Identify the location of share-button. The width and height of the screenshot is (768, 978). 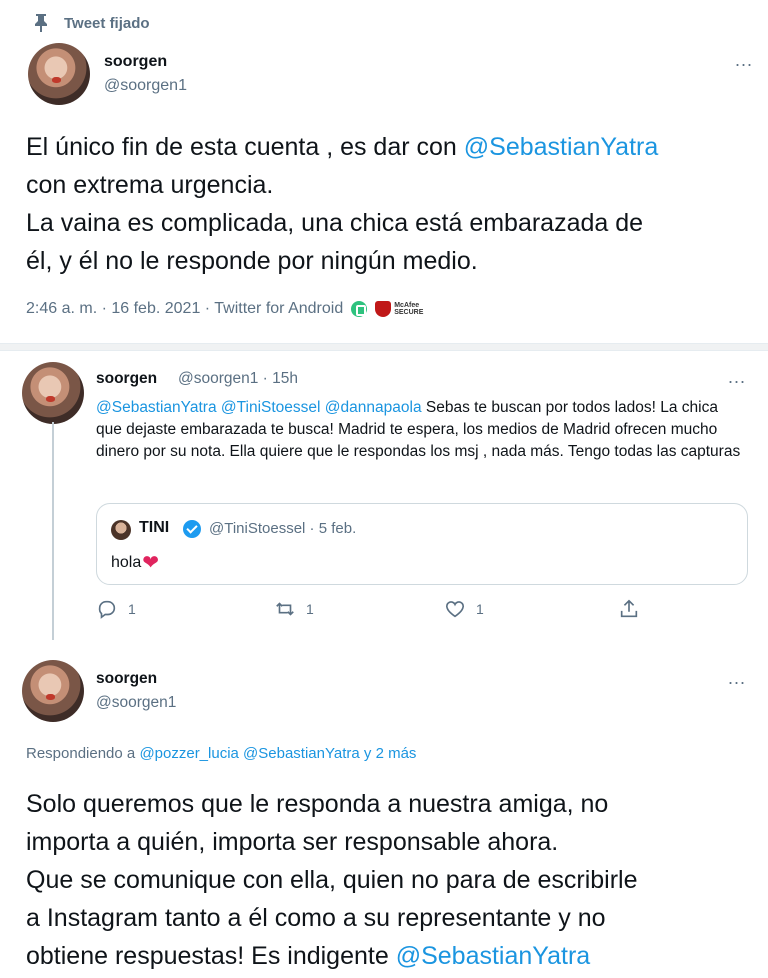
(629, 609).